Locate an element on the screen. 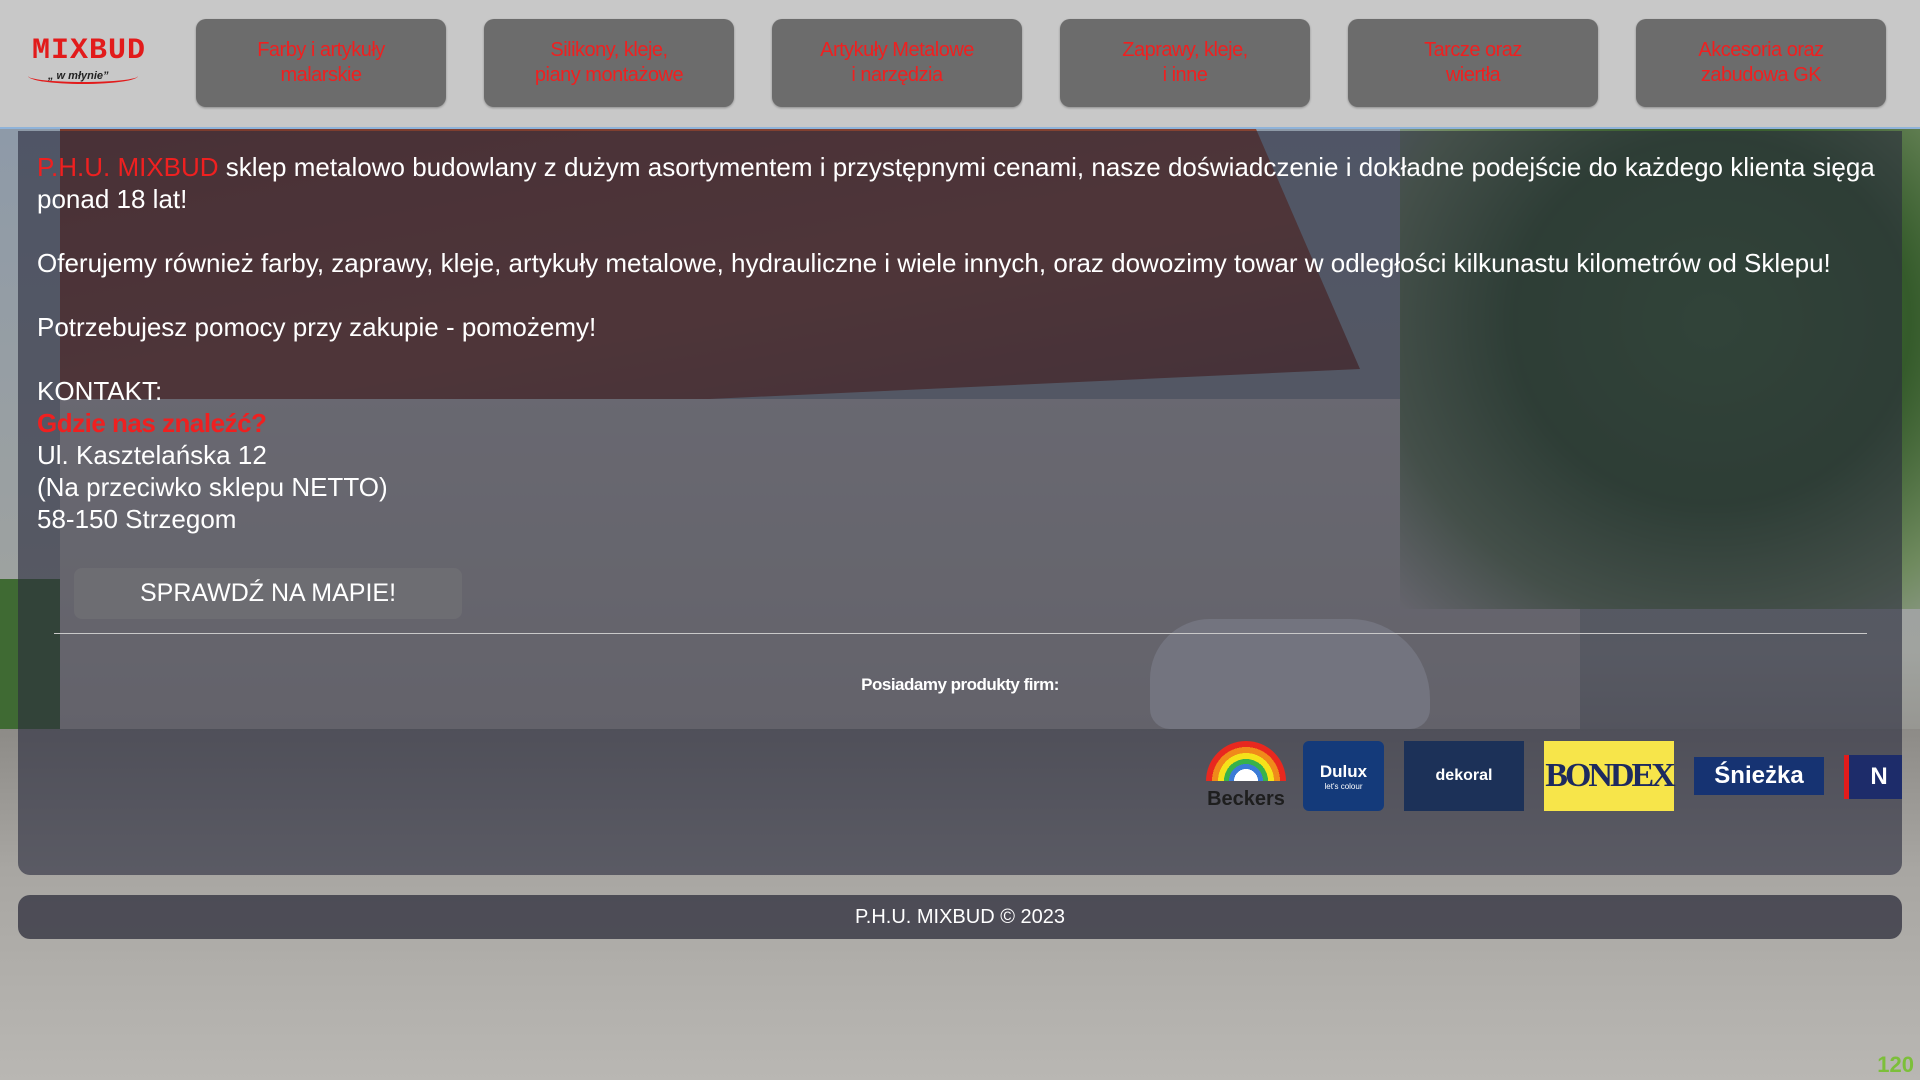 This screenshot has height=1080, width=1920. nav-button-akcesoria: Akcesoria oraz zabudowa GK is located at coordinates (1761, 63).